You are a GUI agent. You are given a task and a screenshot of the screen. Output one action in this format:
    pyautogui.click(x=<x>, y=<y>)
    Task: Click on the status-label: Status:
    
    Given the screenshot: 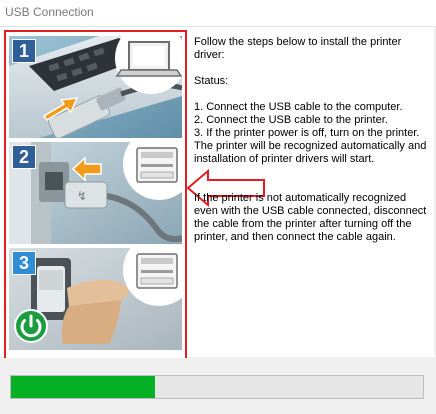 What is the action you would take?
    pyautogui.click(x=211, y=81)
    